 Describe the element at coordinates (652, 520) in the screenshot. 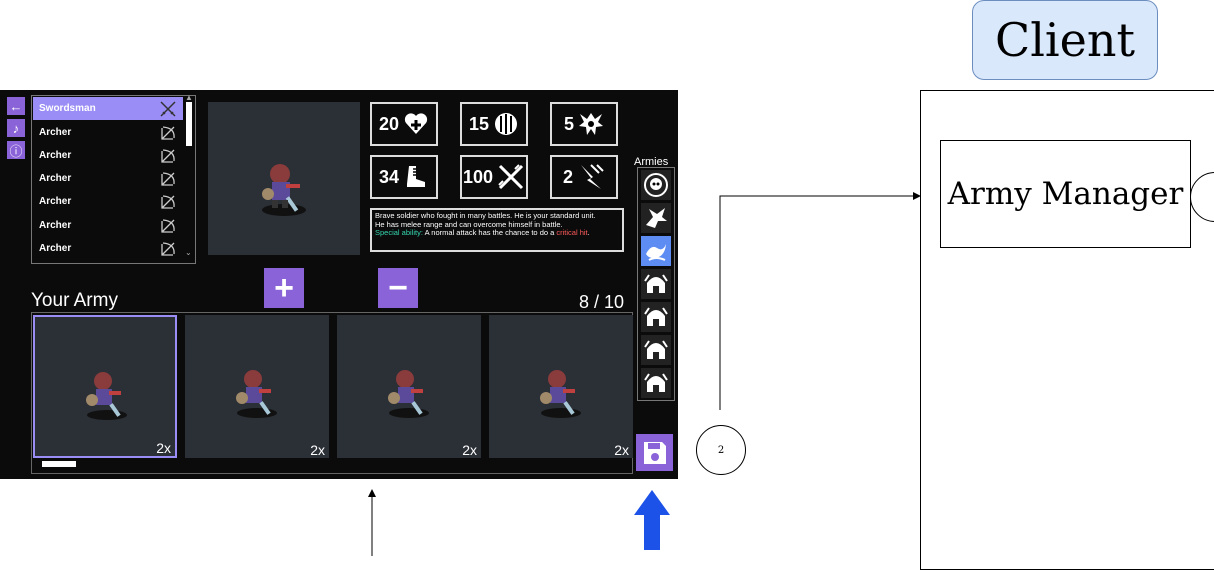

I see `blue-up-arrow-icon` at that location.